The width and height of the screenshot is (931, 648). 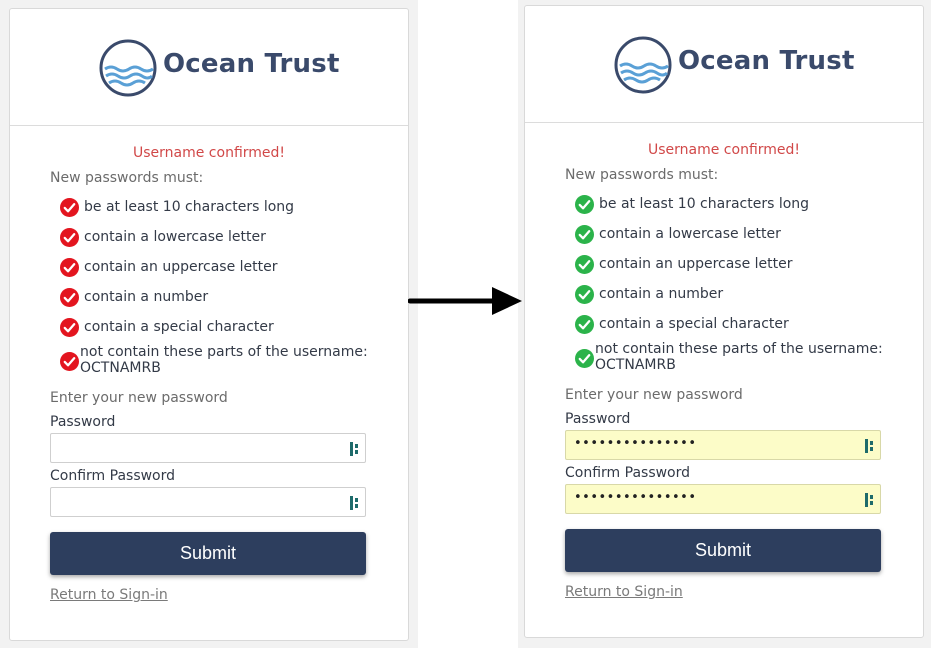 What do you see at coordinates (723, 499) in the screenshot?
I see `confirm-password-input: •••••••••••••••` at bounding box center [723, 499].